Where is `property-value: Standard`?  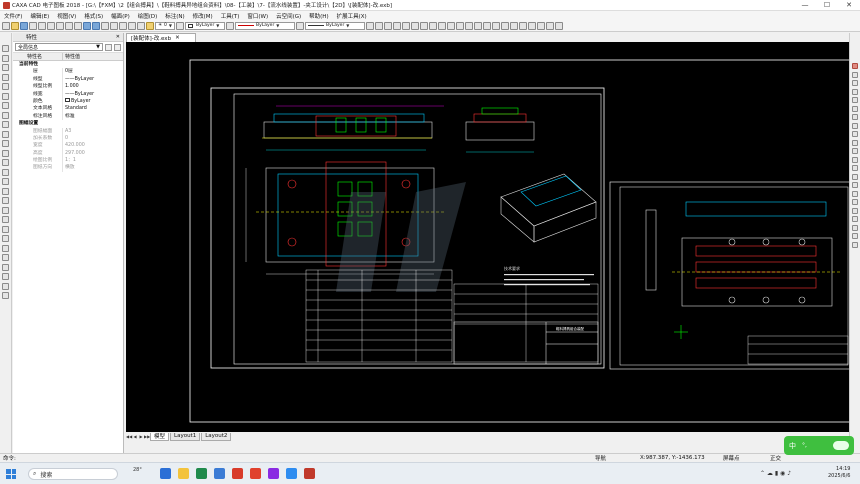
property-value: Standard is located at coordinates (93, 108).